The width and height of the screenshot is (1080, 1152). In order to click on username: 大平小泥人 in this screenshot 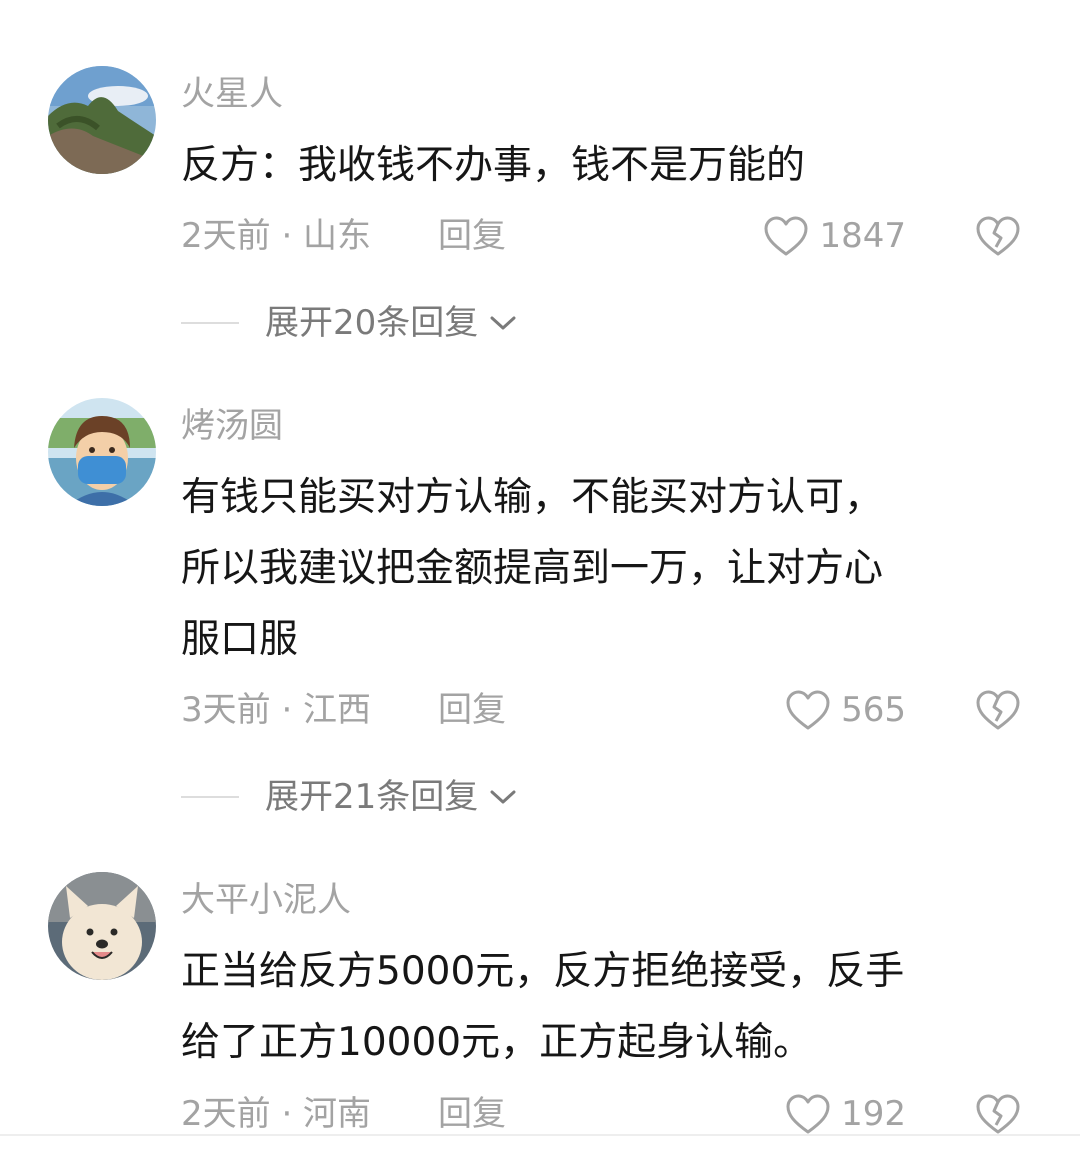, I will do `click(266, 900)`.